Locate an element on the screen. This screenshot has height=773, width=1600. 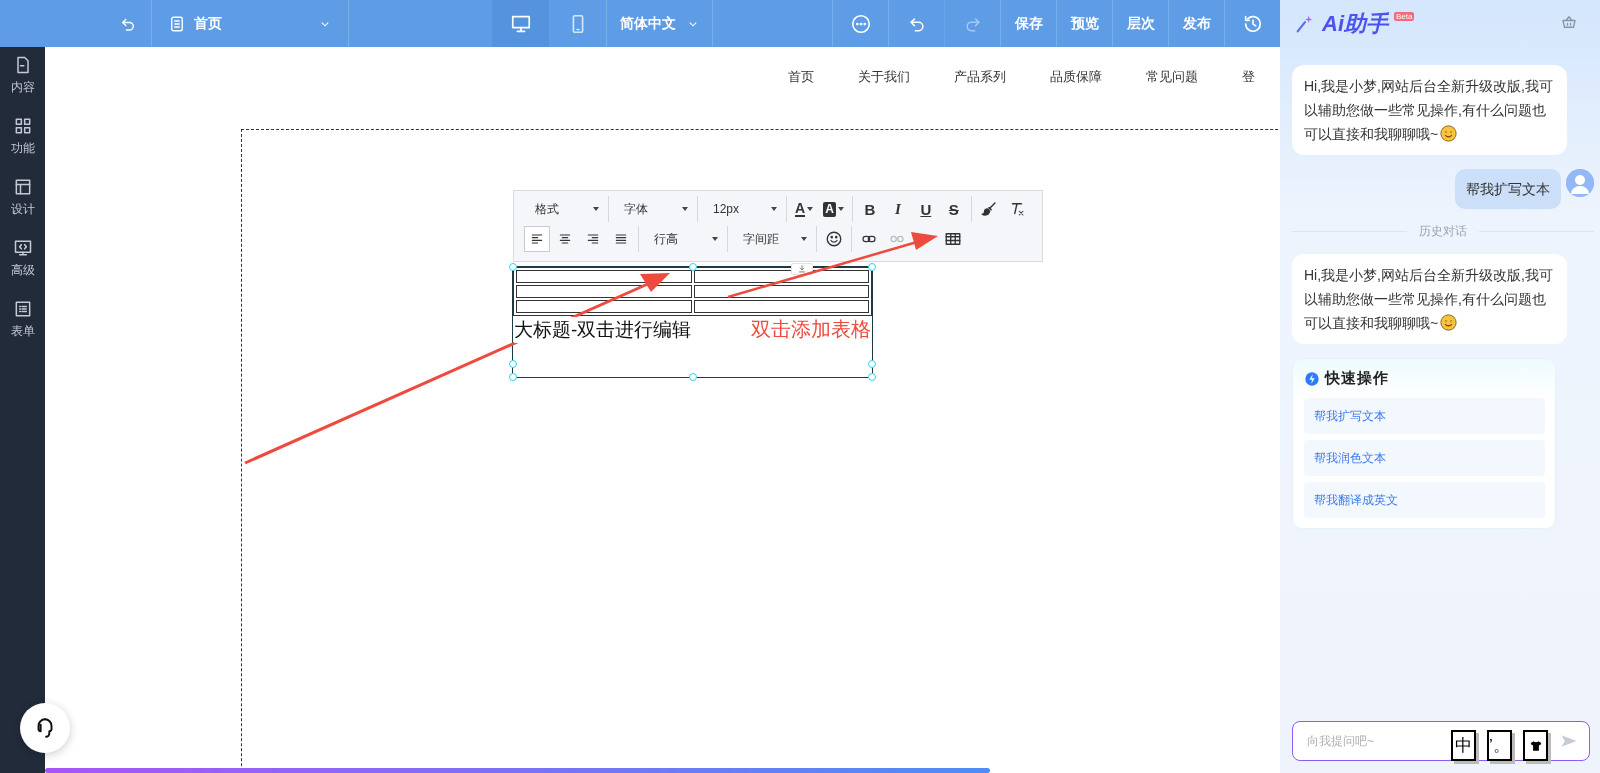
heading-text: 大标题-双击进行编辑 is located at coordinates (603, 330).